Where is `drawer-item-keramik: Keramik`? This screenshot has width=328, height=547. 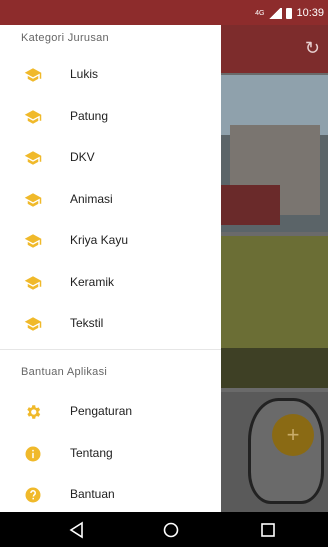
drawer-item-keramik: Keramik is located at coordinates (110, 283).